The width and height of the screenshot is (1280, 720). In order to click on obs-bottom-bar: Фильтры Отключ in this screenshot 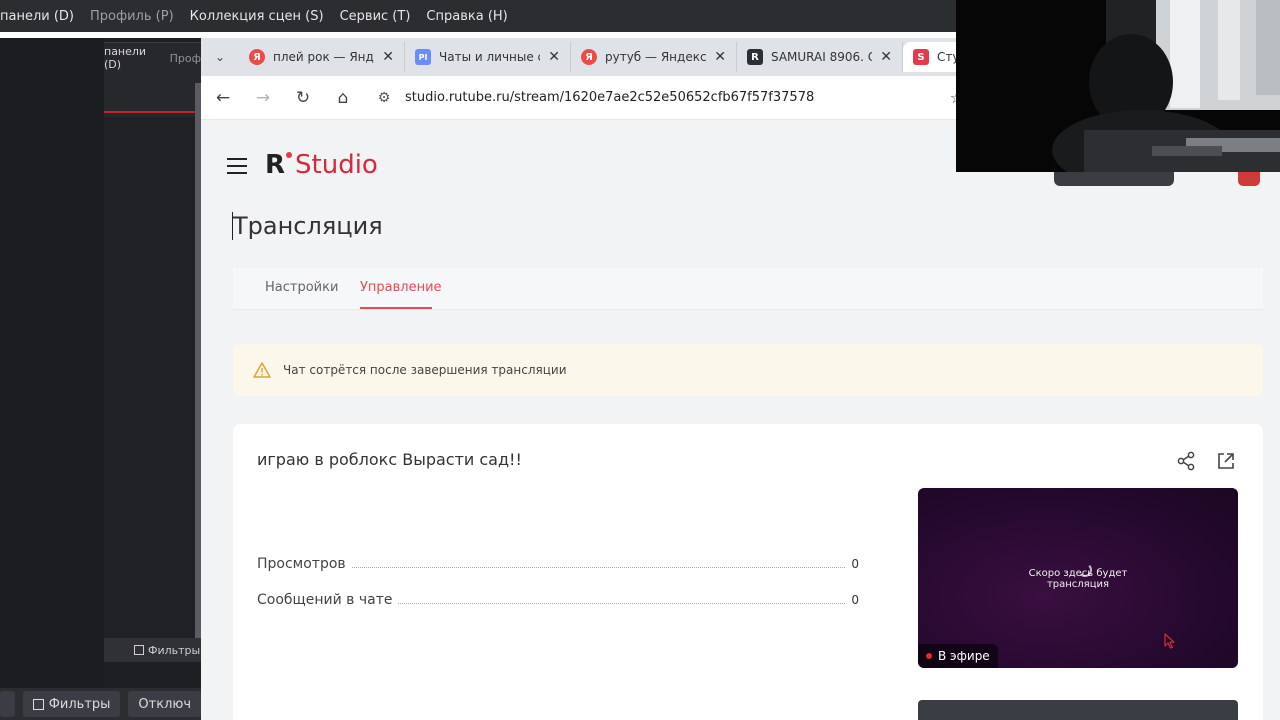, I will do `click(100, 704)`.